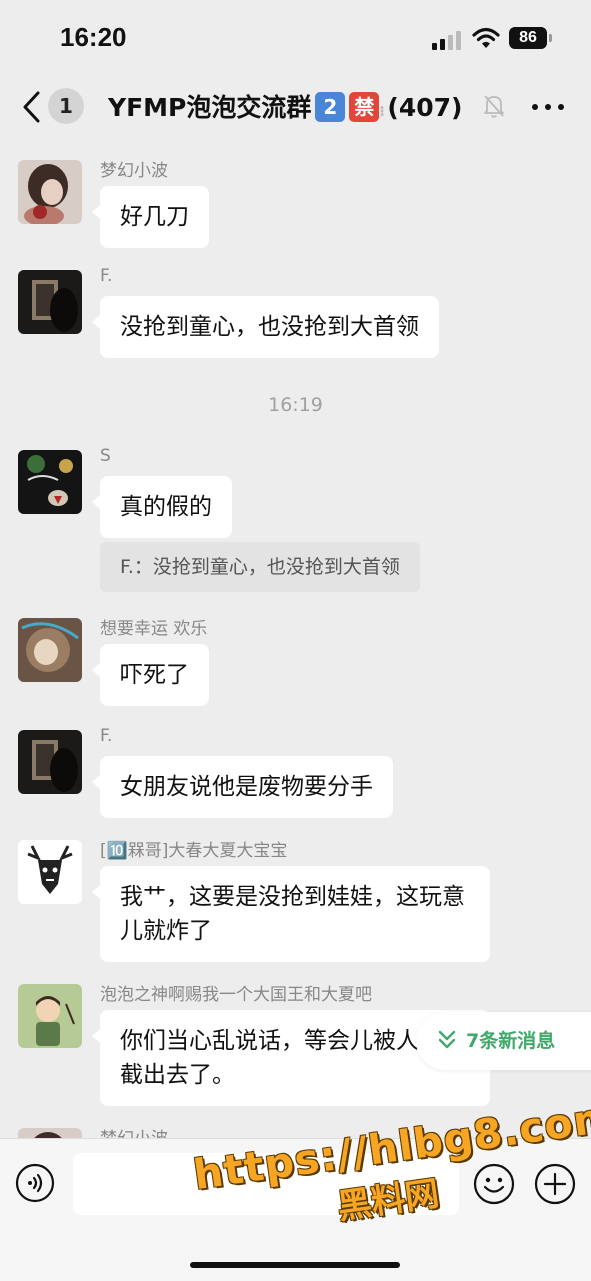 The image size is (591, 1281). Describe the element at coordinates (295, 1265) in the screenshot. I see `home-indicator` at that location.